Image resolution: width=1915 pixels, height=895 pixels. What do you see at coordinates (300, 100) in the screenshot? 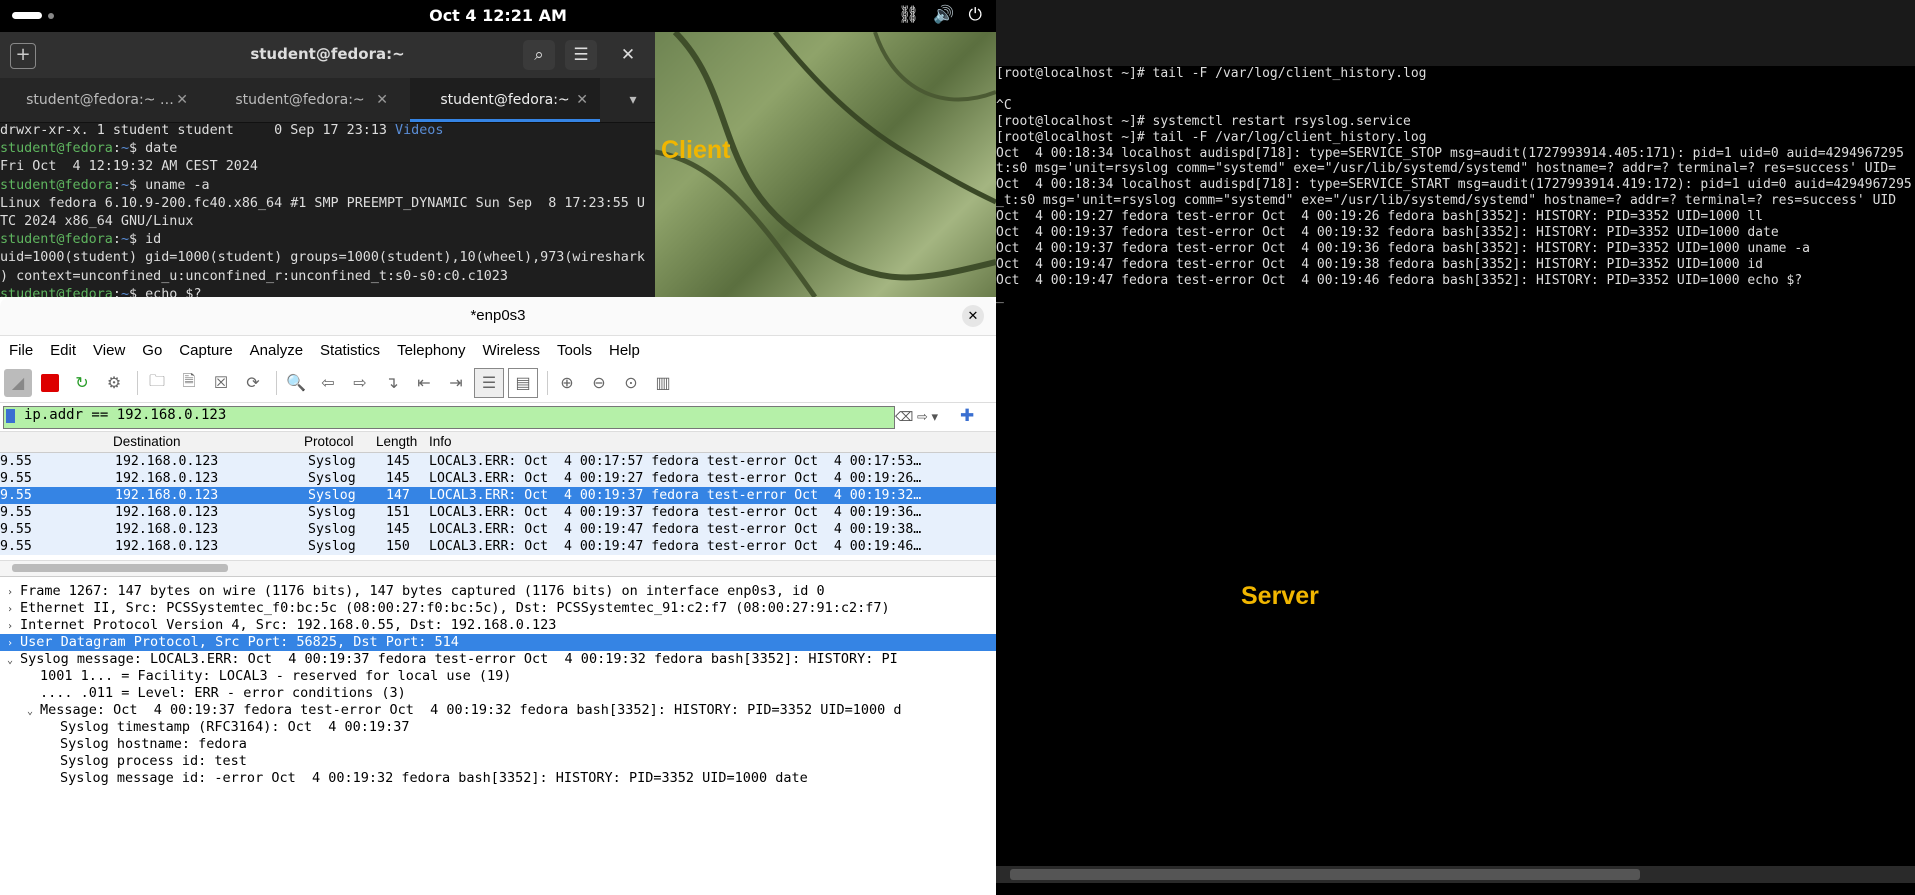
I see `terminal-tab: student@fedora:~ ✕` at bounding box center [300, 100].